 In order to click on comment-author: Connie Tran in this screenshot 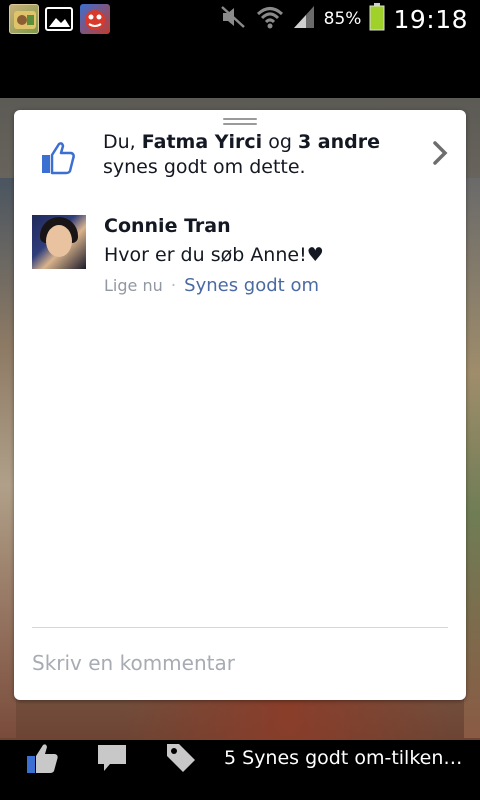, I will do `click(167, 226)`.